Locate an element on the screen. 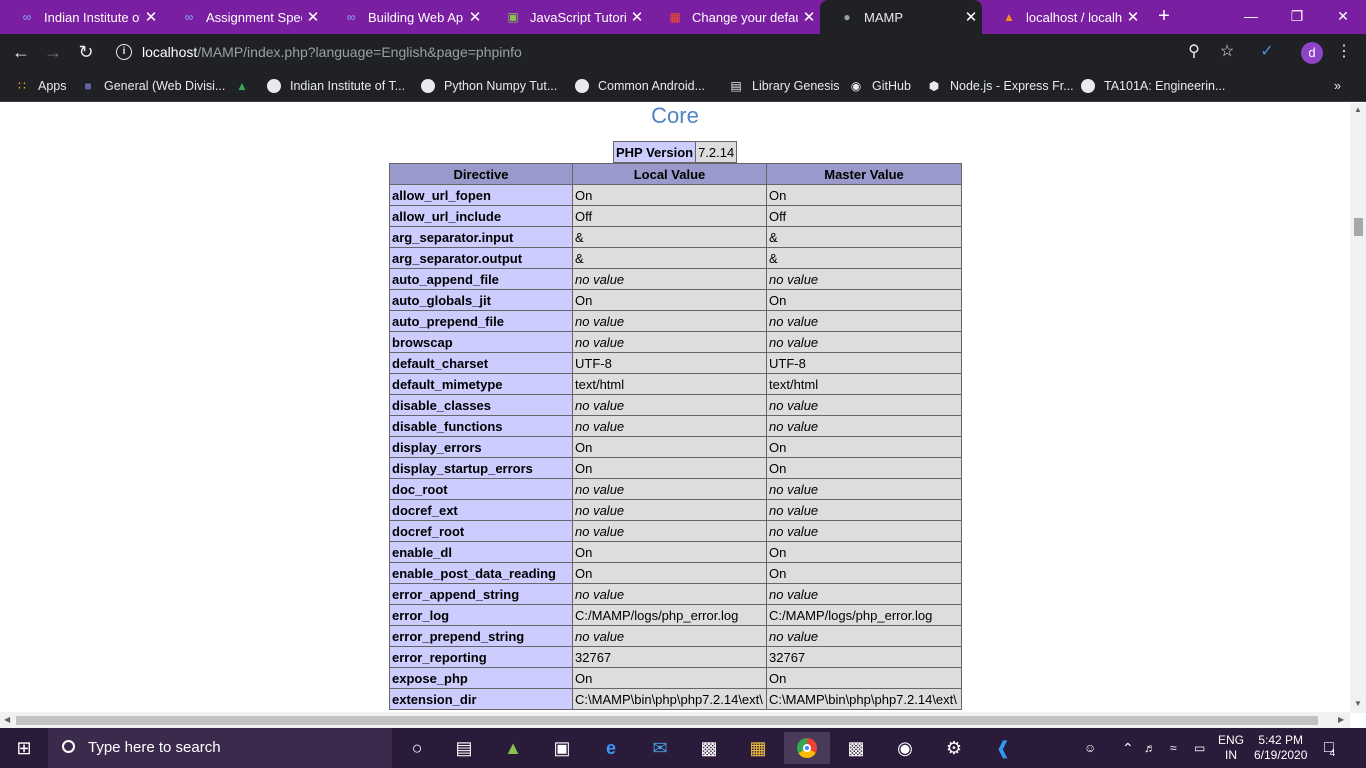 This screenshot has width=1366, height=768. terminal-icon: ▩ is located at coordinates (709, 748).